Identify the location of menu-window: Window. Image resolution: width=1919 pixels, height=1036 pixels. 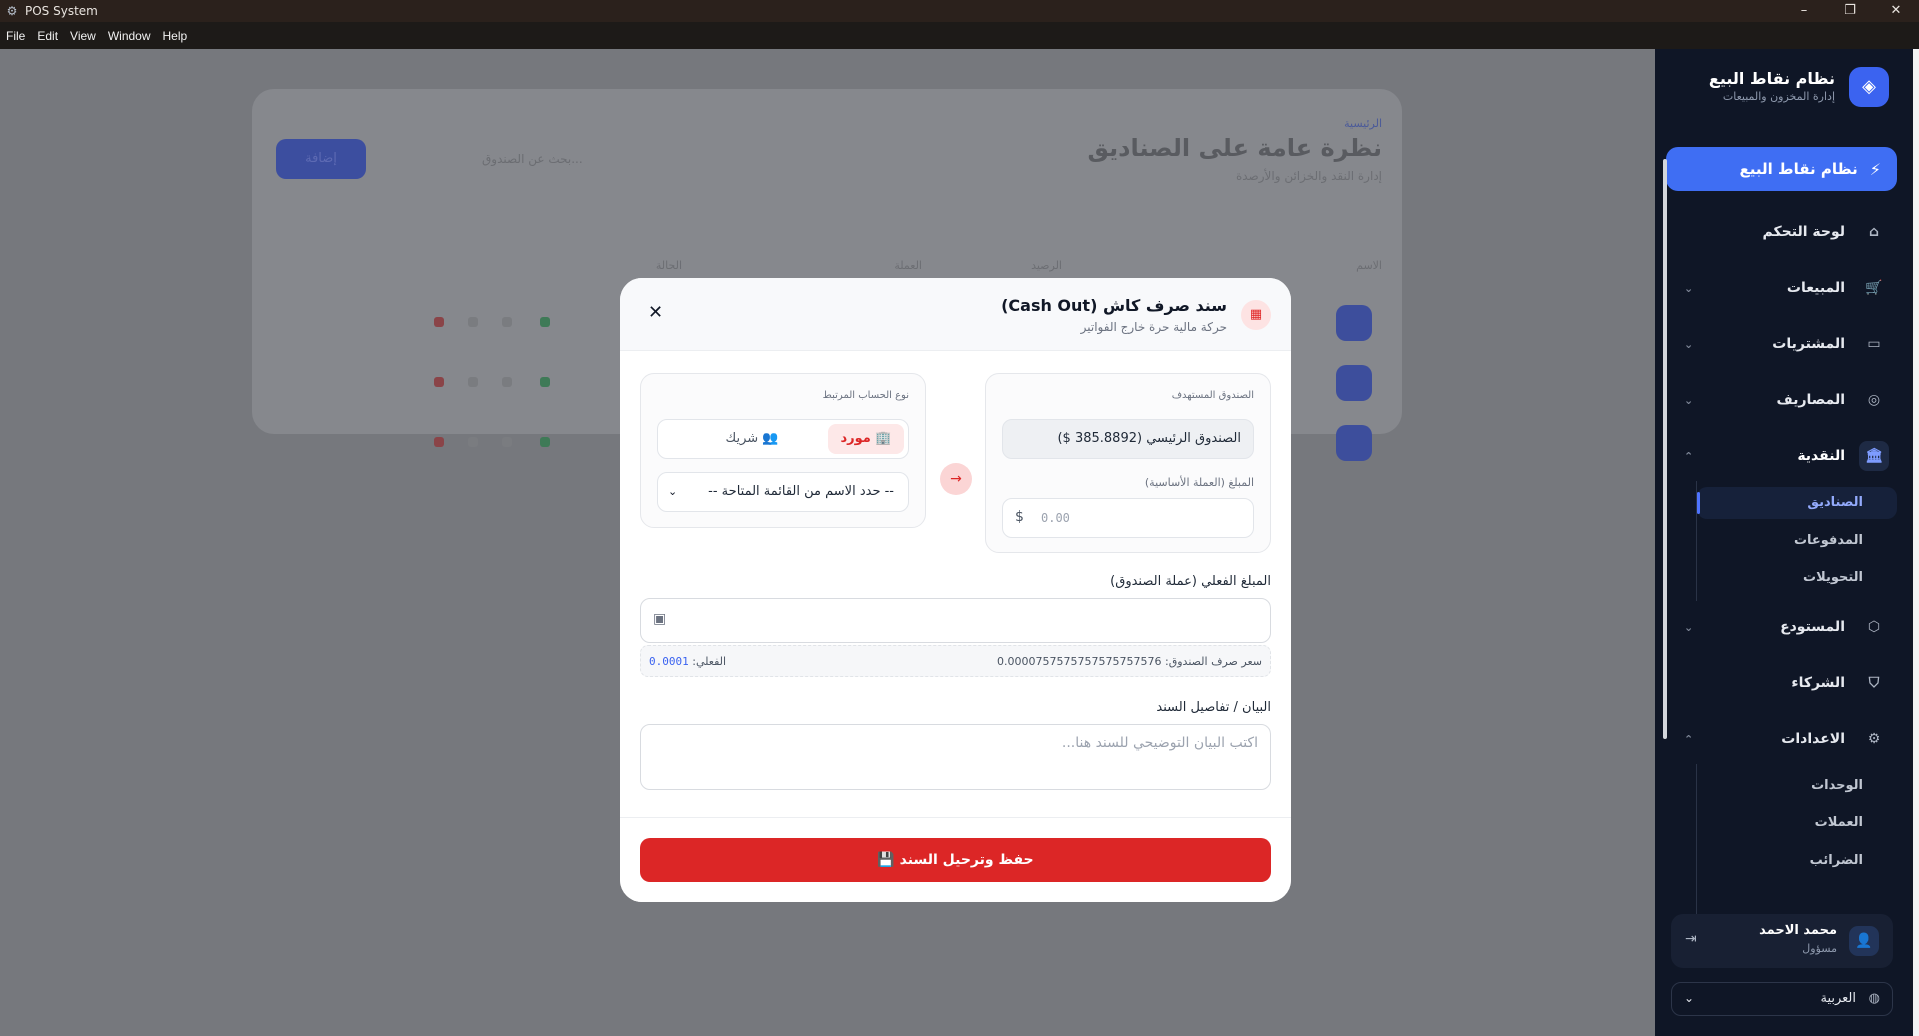
(129, 36).